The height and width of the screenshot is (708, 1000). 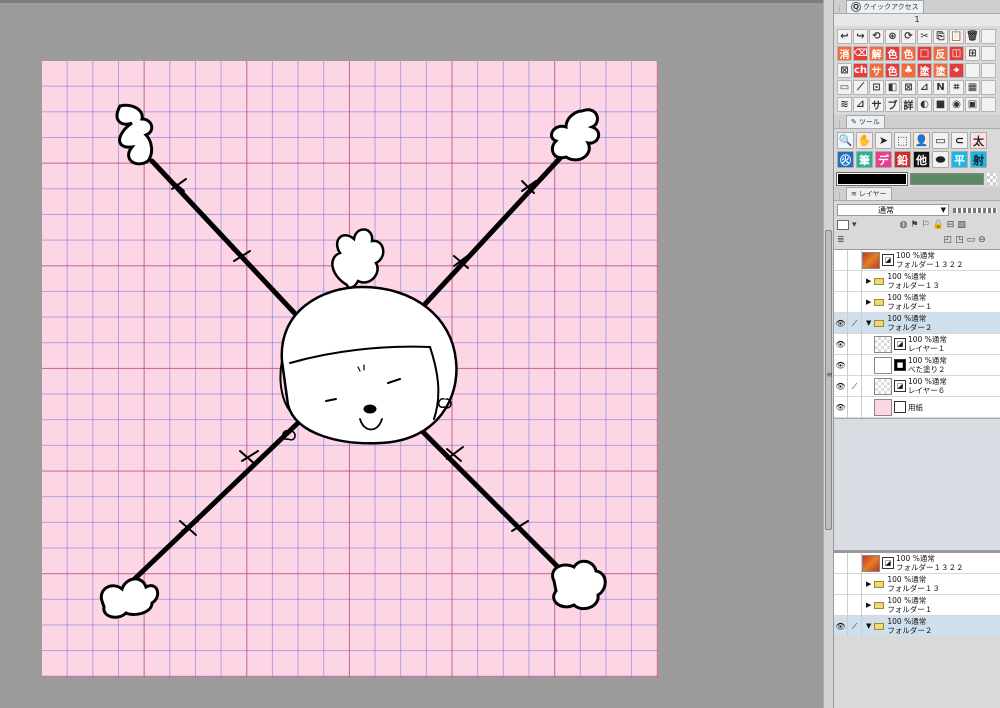 What do you see at coordinates (959, 240) in the screenshot?
I see `new-vector-icon: ◳` at bounding box center [959, 240].